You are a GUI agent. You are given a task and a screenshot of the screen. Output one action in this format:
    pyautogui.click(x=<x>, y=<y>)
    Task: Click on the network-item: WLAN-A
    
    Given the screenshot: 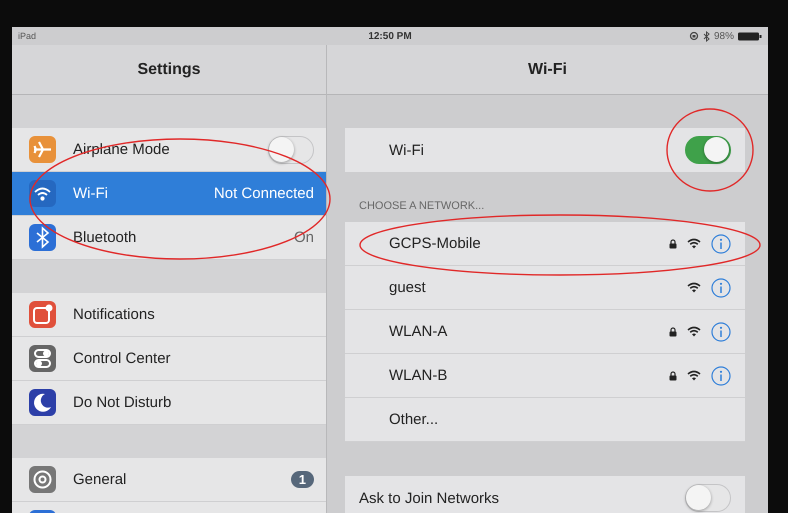 What is the action you would take?
    pyautogui.click(x=545, y=332)
    